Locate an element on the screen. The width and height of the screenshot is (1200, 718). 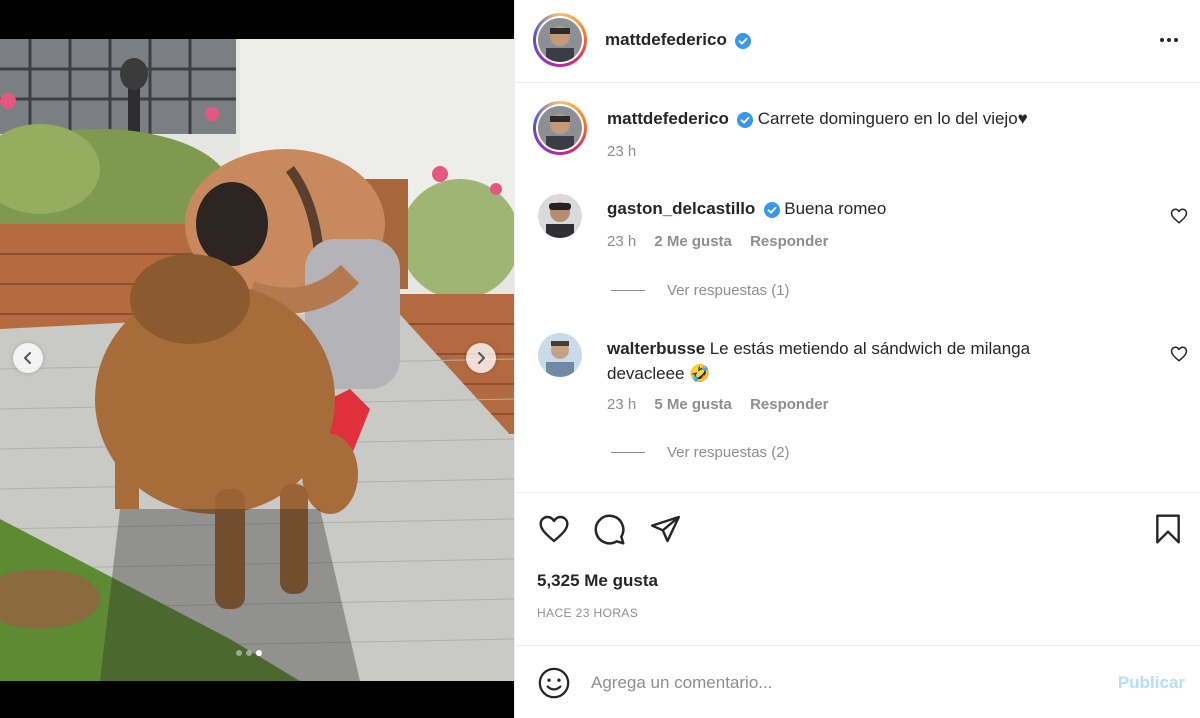
share-button is located at coordinates (665, 531).